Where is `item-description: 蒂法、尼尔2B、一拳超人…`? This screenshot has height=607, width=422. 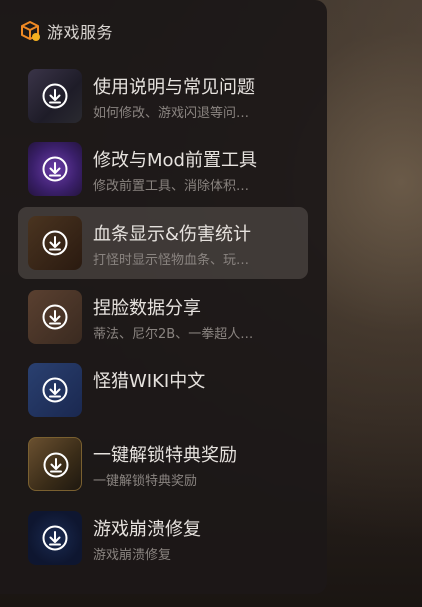 item-description: 蒂法、尼尔2B、一拳超人… is located at coordinates (173, 334).